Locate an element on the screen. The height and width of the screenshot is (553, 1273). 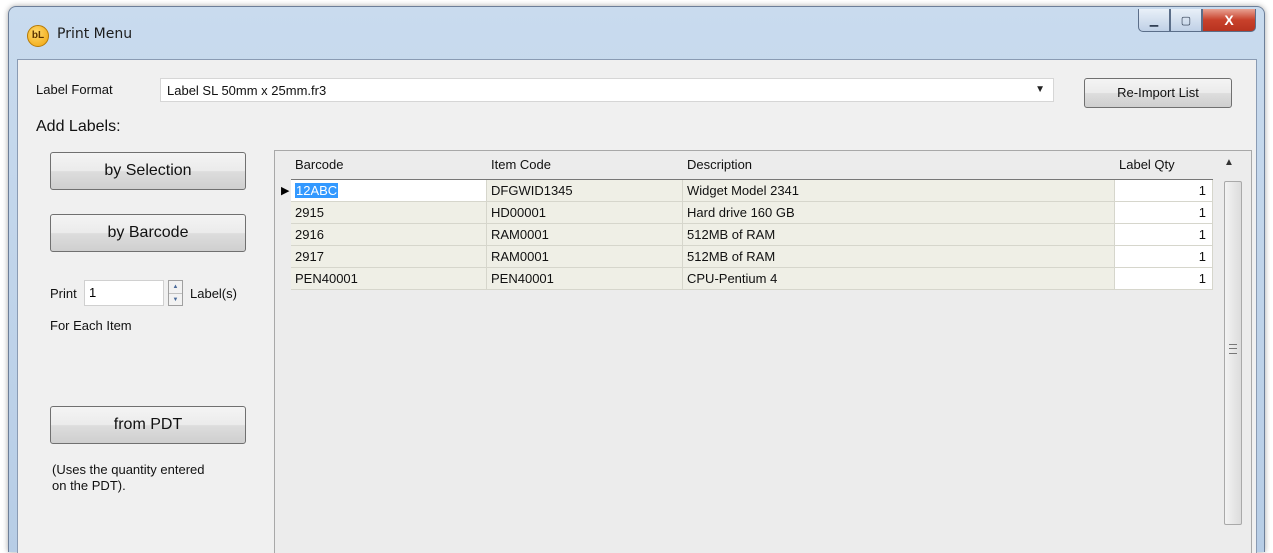
row-indicator: ▶ is located at coordinates (283, 191).